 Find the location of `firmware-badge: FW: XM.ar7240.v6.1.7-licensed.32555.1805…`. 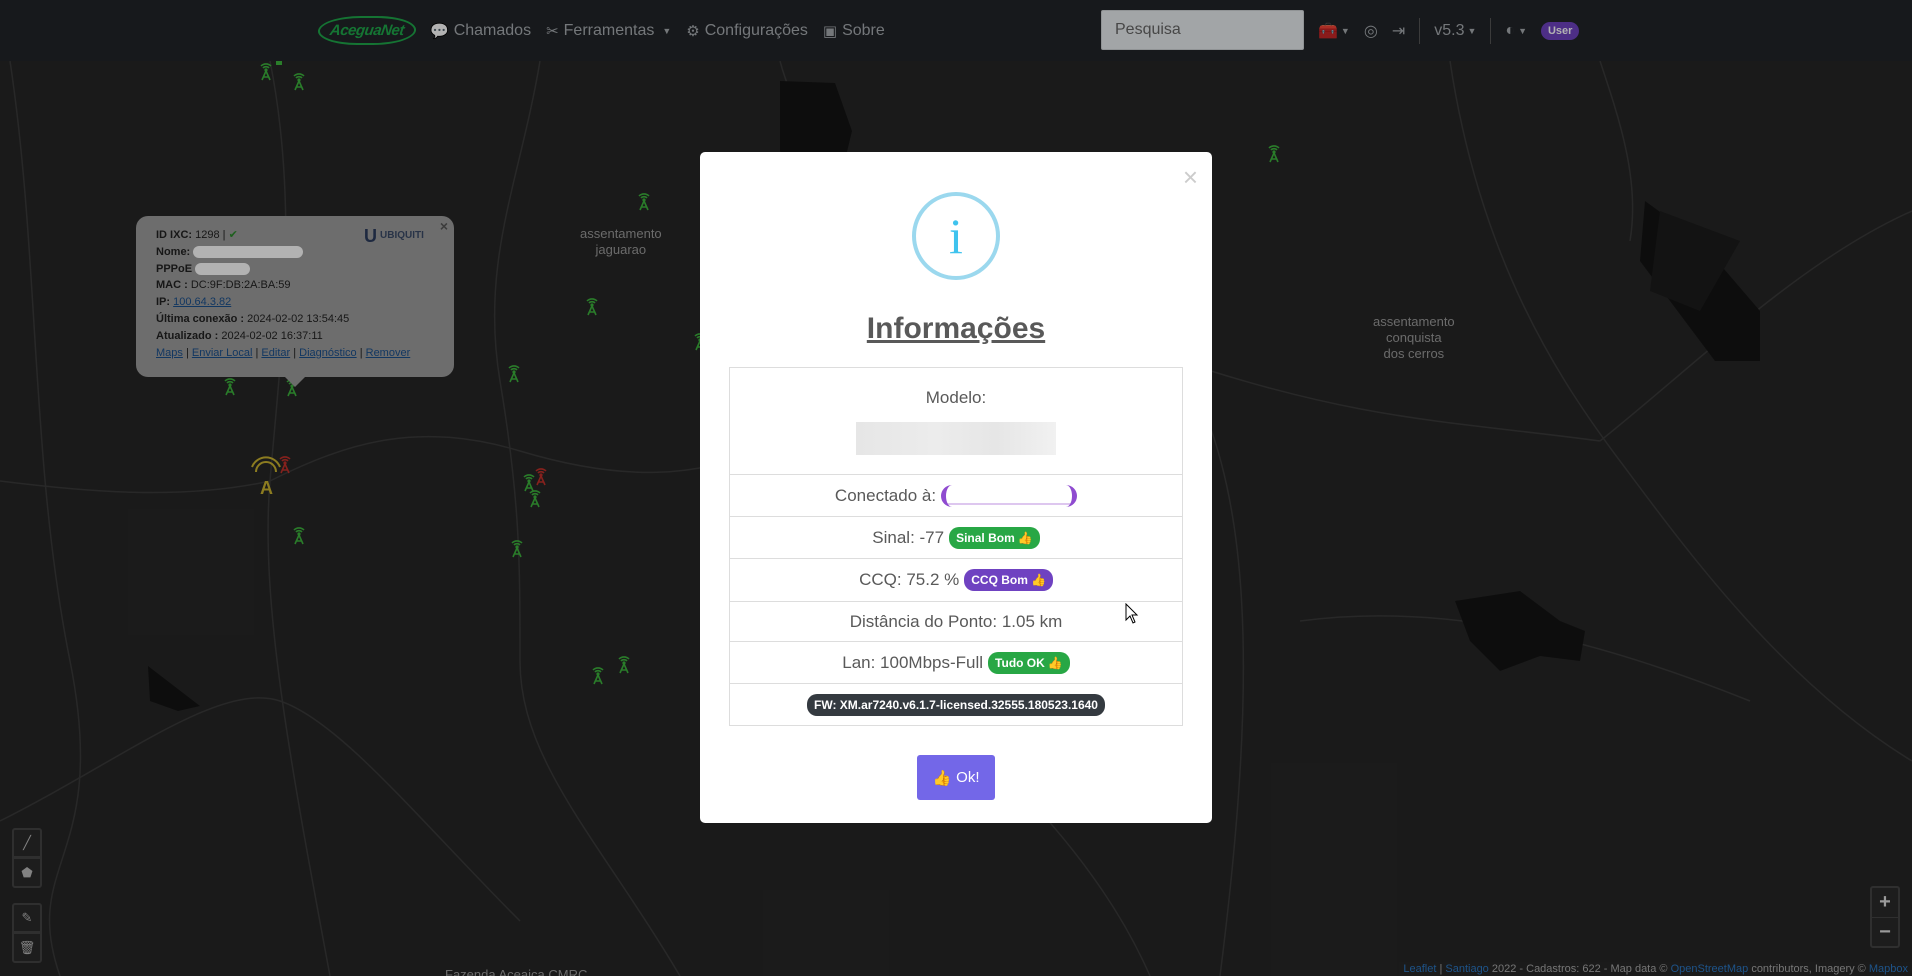

firmware-badge: FW: XM.ar7240.v6.1.7-licensed.32555.1805… is located at coordinates (956, 704).